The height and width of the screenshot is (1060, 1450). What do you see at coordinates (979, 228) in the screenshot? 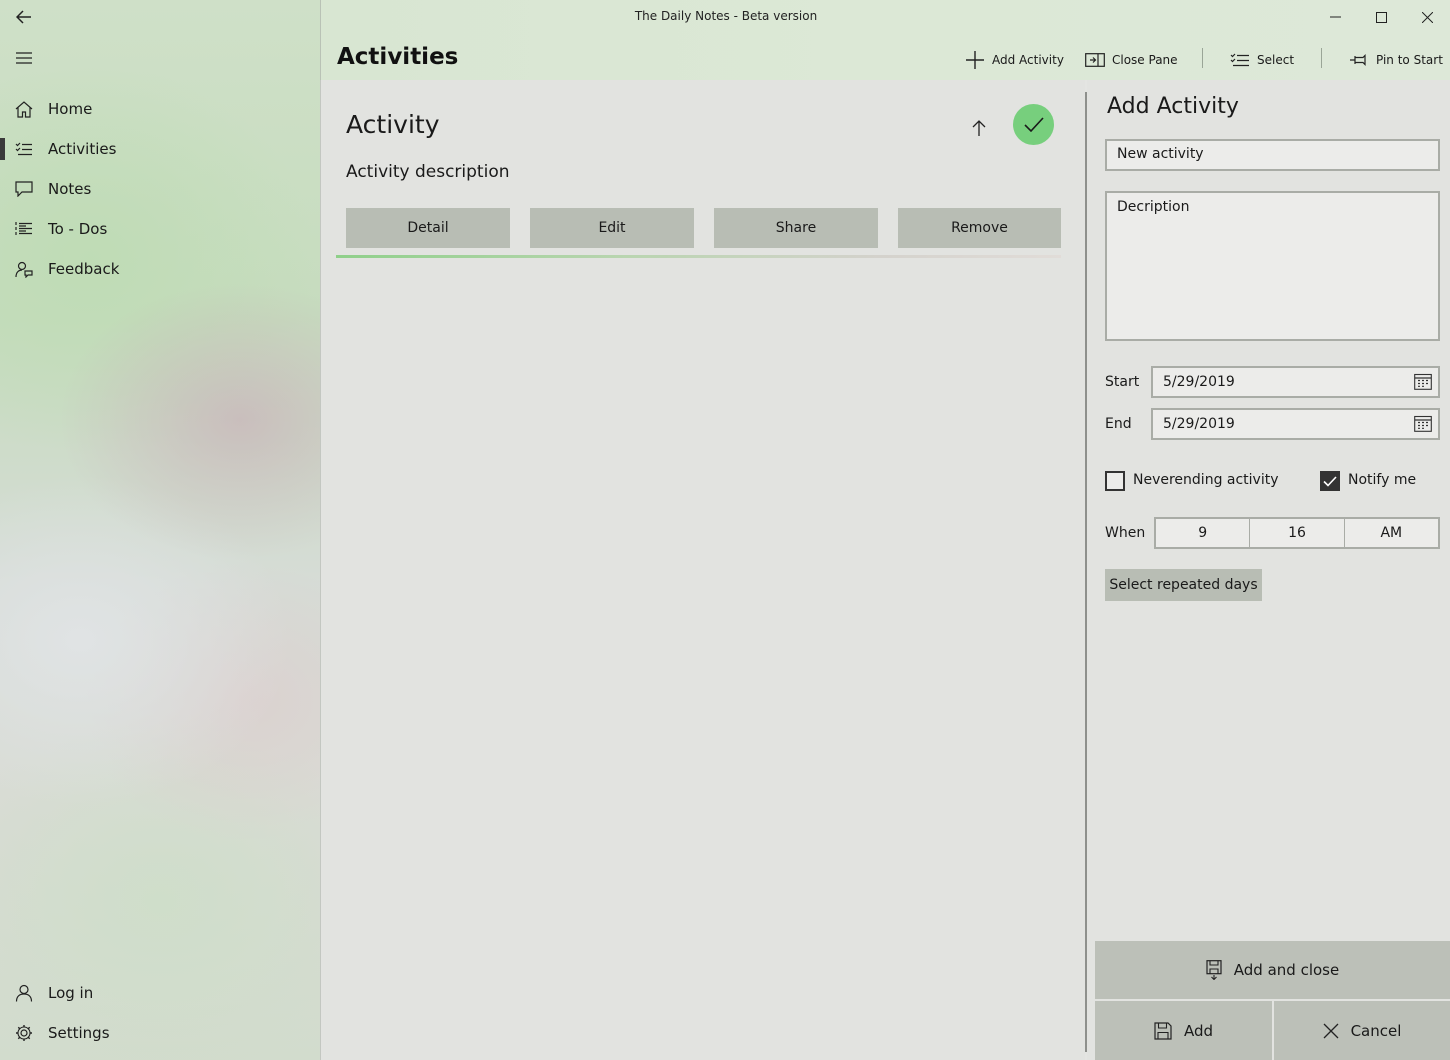
I see `remove-button: Remove` at bounding box center [979, 228].